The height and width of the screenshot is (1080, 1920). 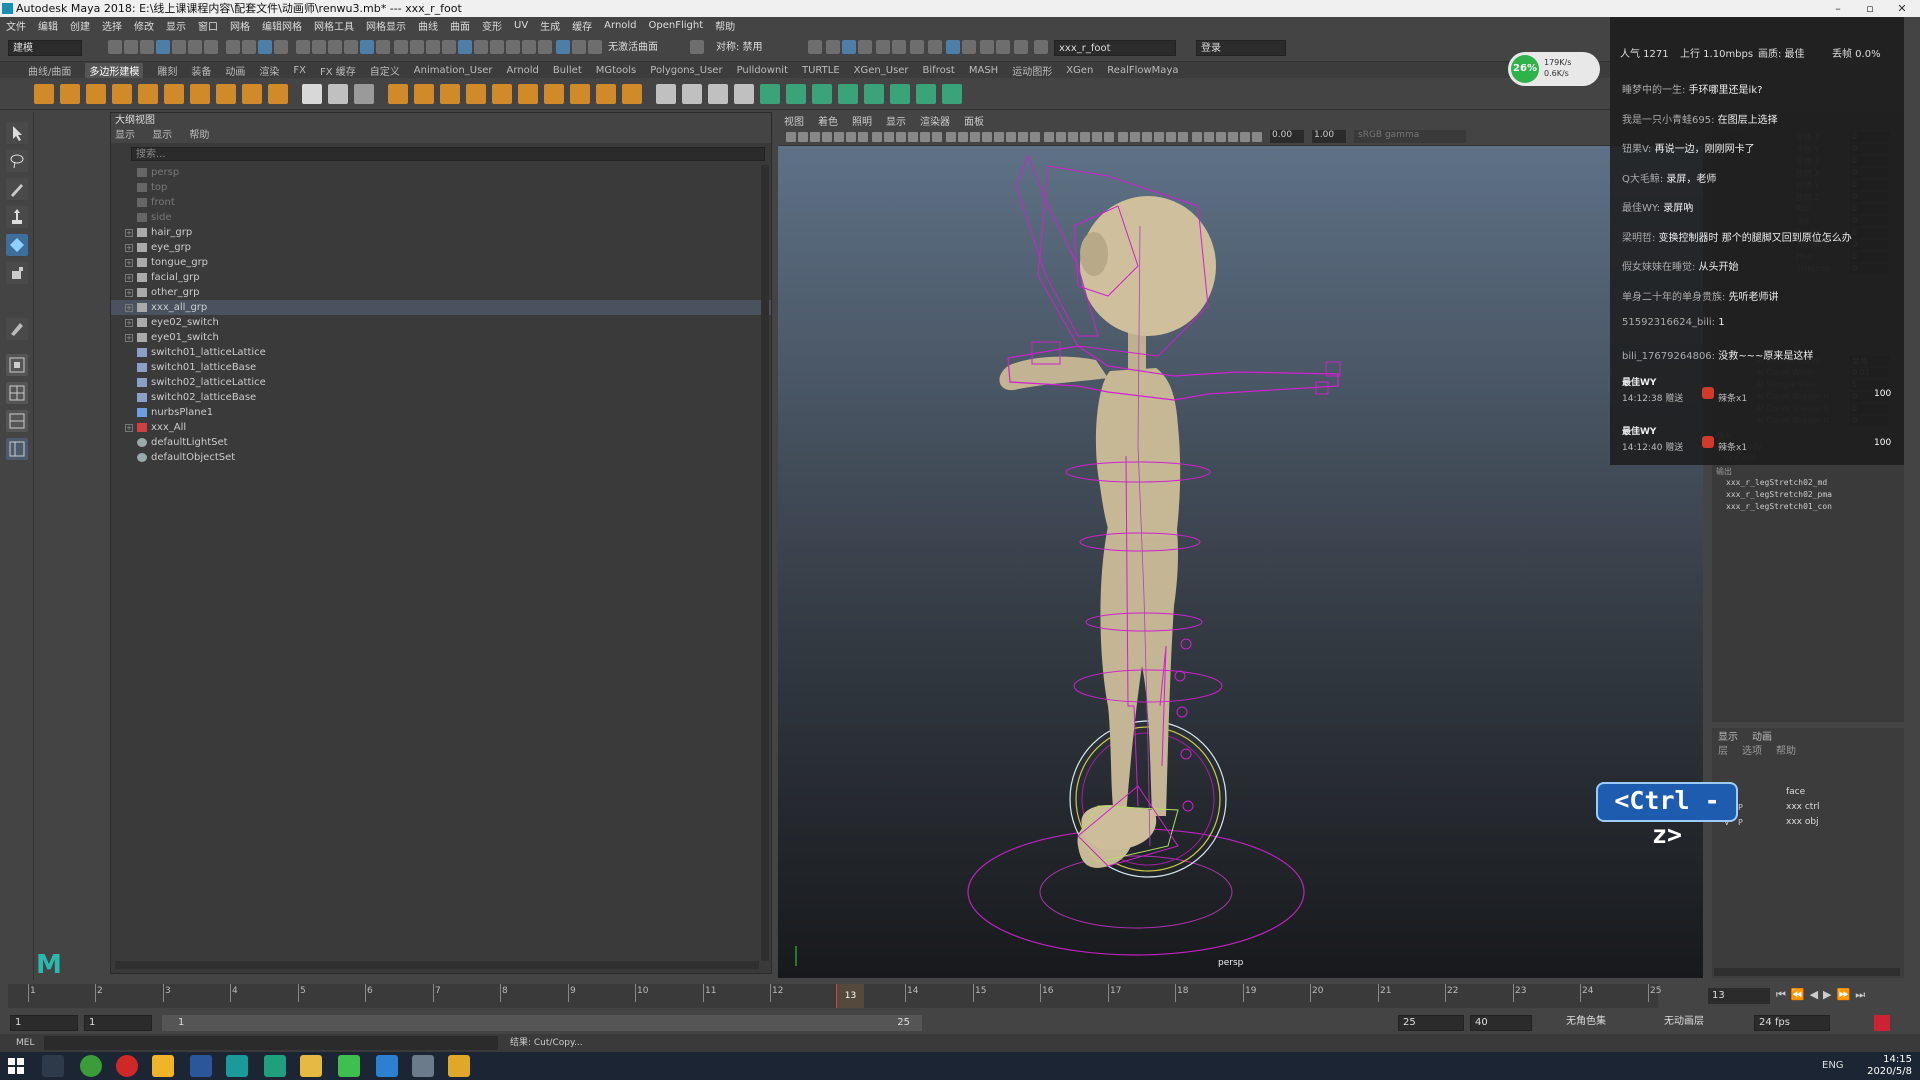 I want to click on outliner-item: switch02_latticeLattice, so click(x=441, y=382).